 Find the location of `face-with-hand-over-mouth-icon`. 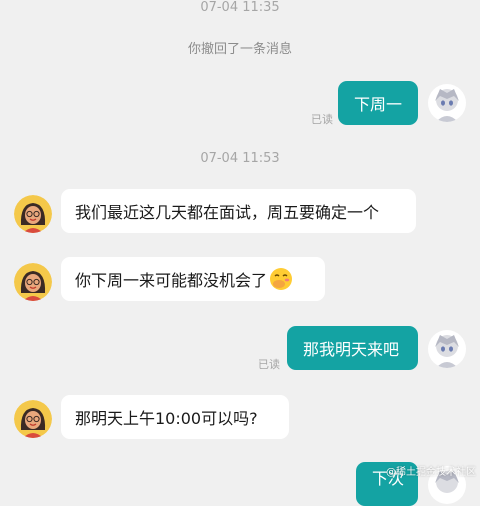

face-with-hand-over-mouth-icon is located at coordinates (281, 279).